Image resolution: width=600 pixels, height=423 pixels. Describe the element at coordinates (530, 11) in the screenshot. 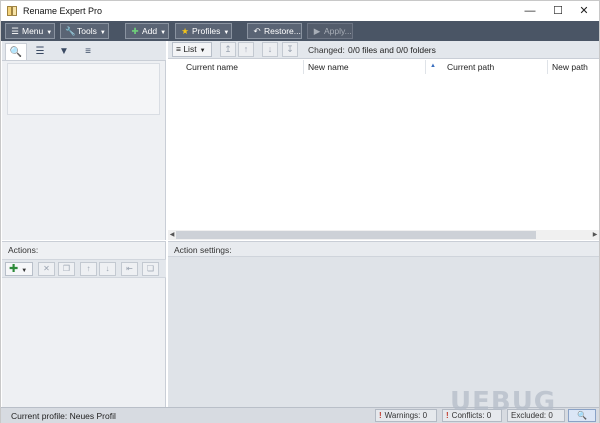

I see `minimize-icon: —` at that location.